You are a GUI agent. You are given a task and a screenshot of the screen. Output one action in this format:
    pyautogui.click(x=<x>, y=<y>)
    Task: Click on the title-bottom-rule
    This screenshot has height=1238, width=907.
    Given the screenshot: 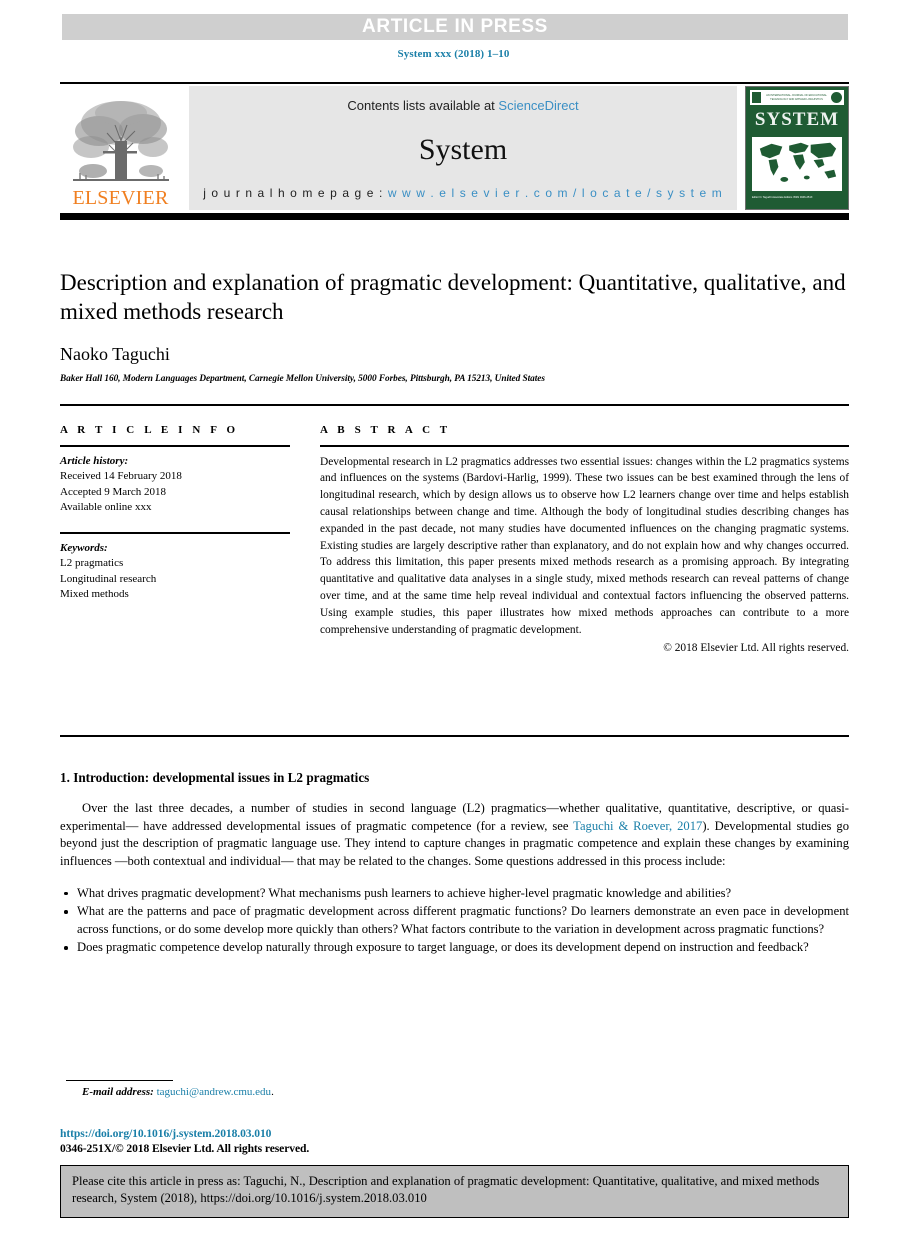 What is the action you would take?
    pyautogui.click(x=454, y=405)
    